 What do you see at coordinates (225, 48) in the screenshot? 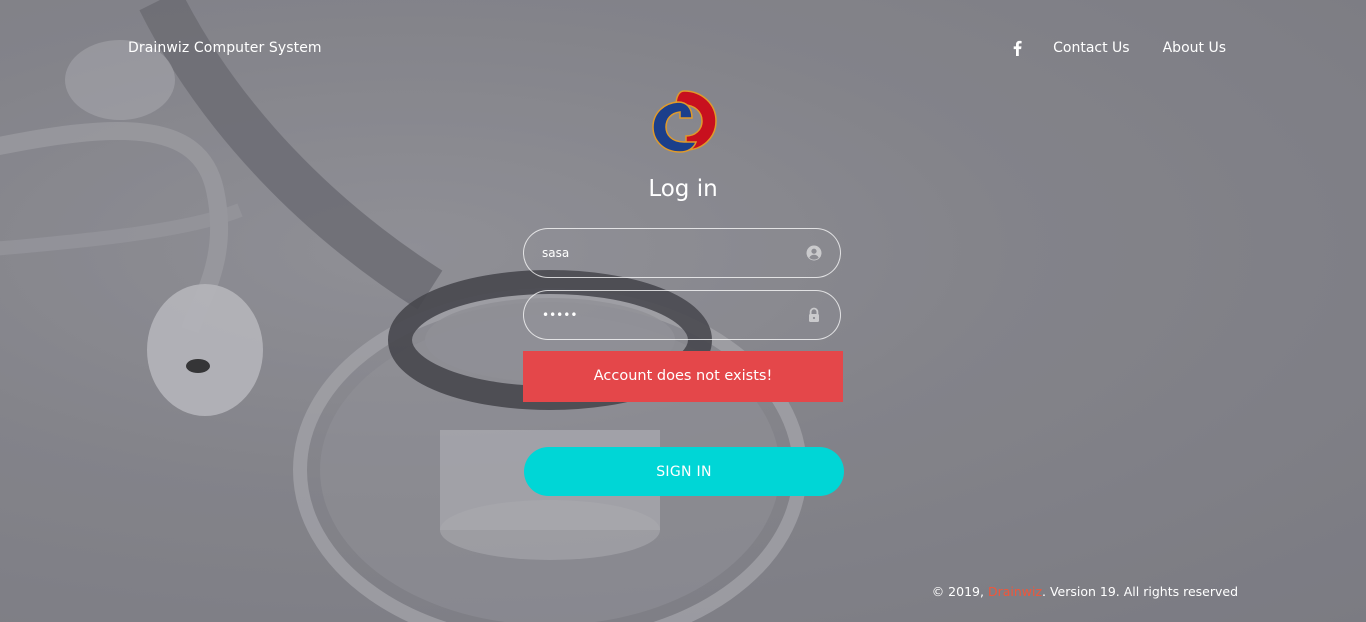
I see `brand-title: Drainwiz Computer System` at bounding box center [225, 48].